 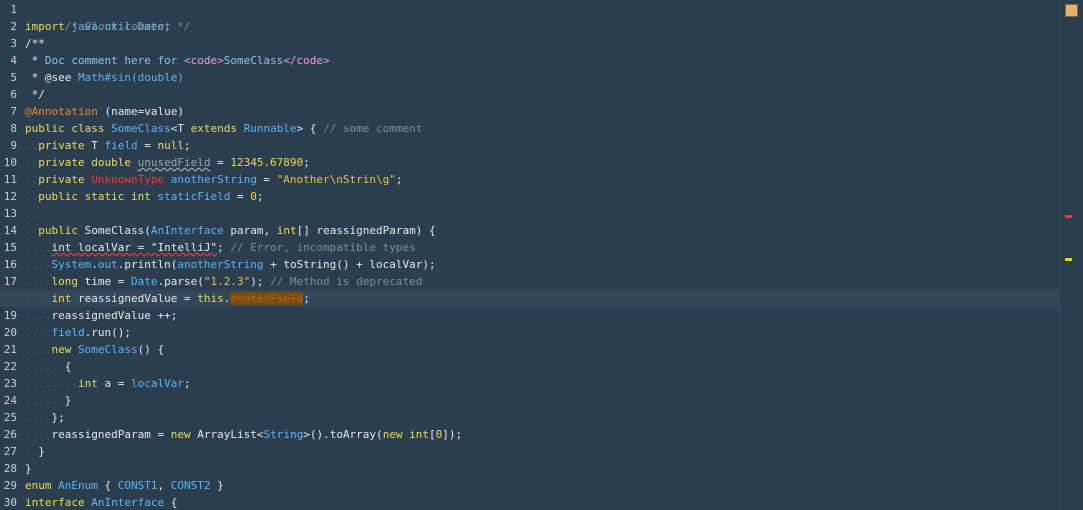 What do you see at coordinates (74, 485) in the screenshot?
I see `enum-name: AnEnum` at bounding box center [74, 485].